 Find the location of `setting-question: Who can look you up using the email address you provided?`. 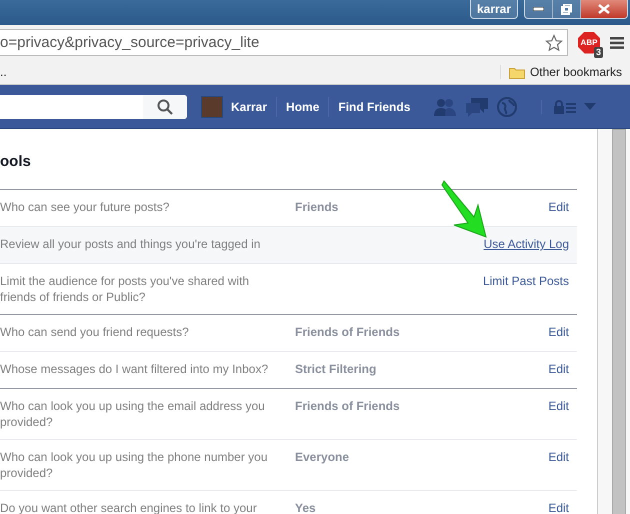

setting-question: Who can look you up using the email address you provided? is located at coordinates (133, 414).